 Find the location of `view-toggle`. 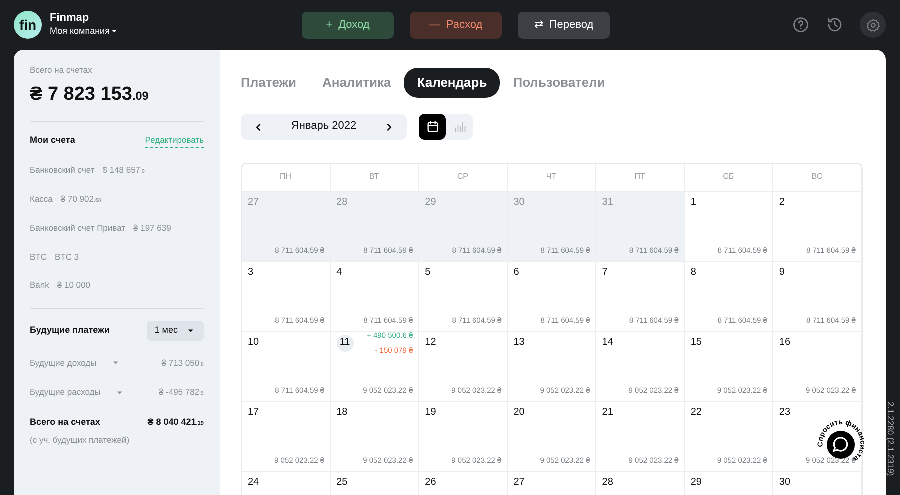

view-toggle is located at coordinates (432, 127).